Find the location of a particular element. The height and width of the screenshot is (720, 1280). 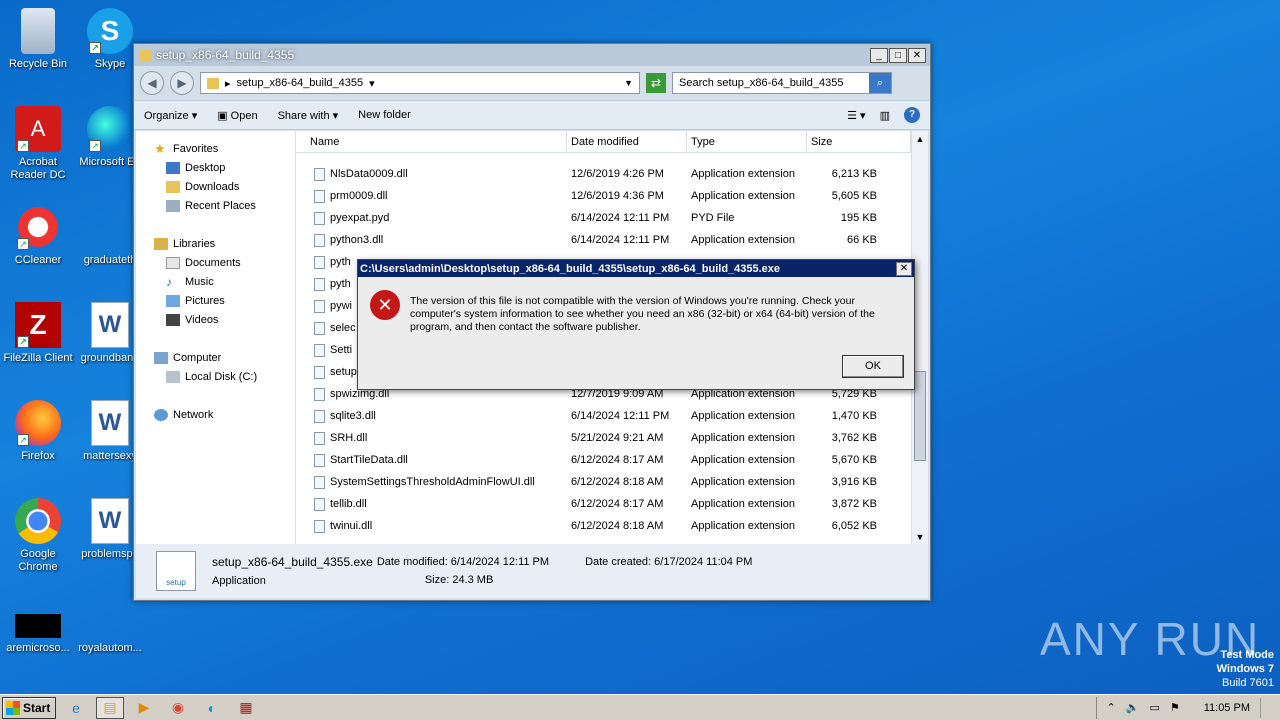

scroll-up-icon: ▲ is located at coordinates (920, 139).